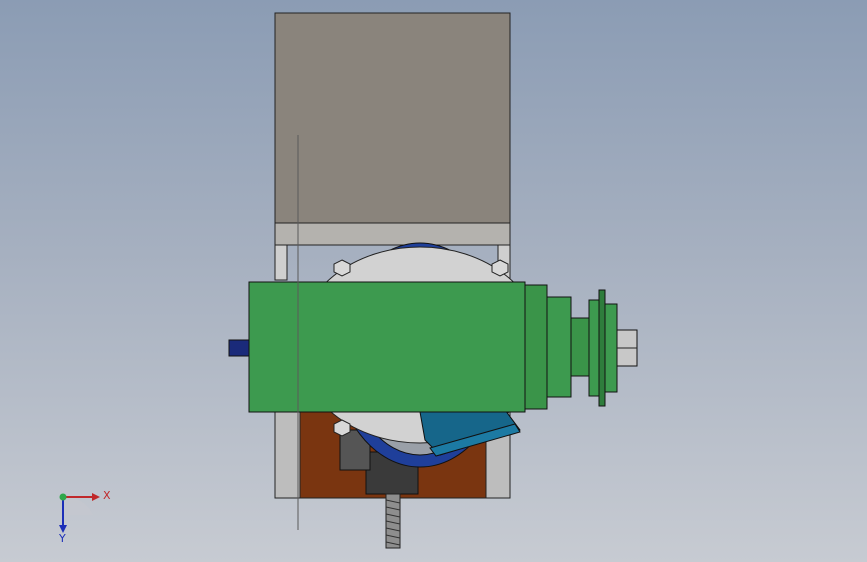  Describe the element at coordinates (62, 538) in the screenshot. I see `y-axis-label: Y` at that location.